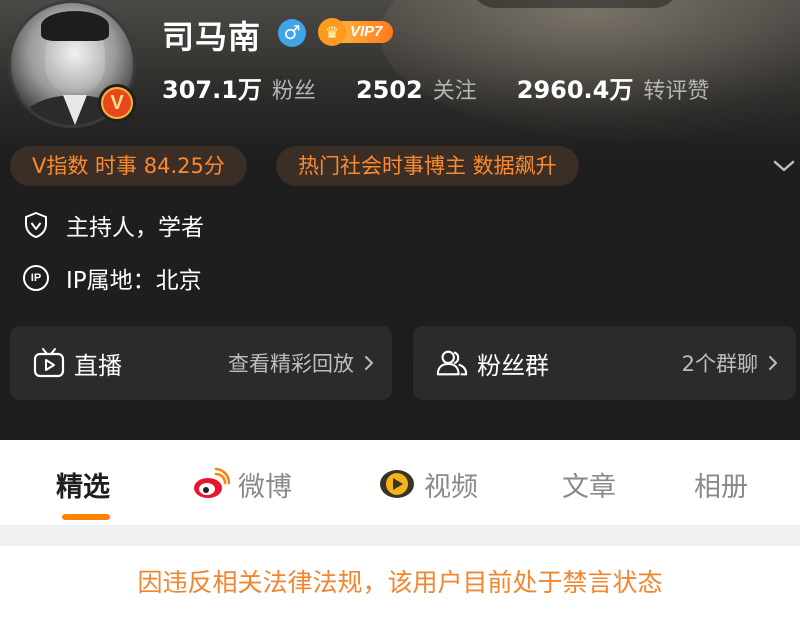  What do you see at coordinates (212, 37) in the screenshot?
I see `profile-name: 司马南` at bounding box center [212, 37].